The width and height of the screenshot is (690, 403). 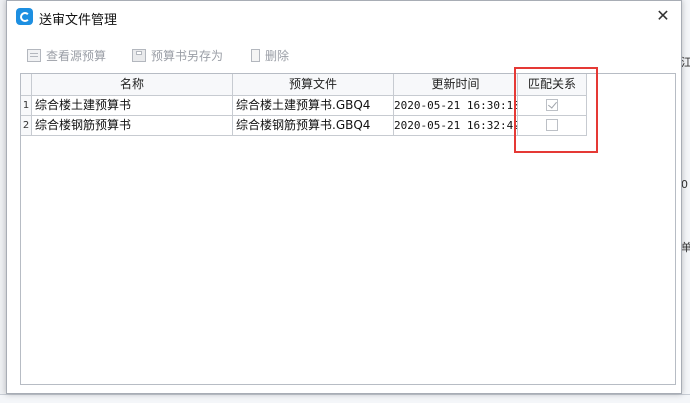 I want to click on row-number: 2, so click(x=26, y=126).